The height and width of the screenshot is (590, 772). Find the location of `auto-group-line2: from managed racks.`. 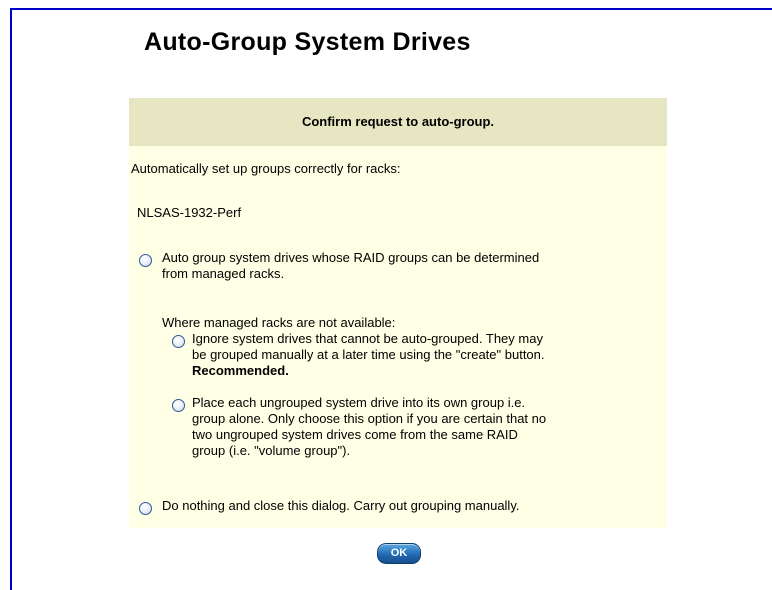

auto-group-line2: from managed racks. is located at coordinates (223, 273).